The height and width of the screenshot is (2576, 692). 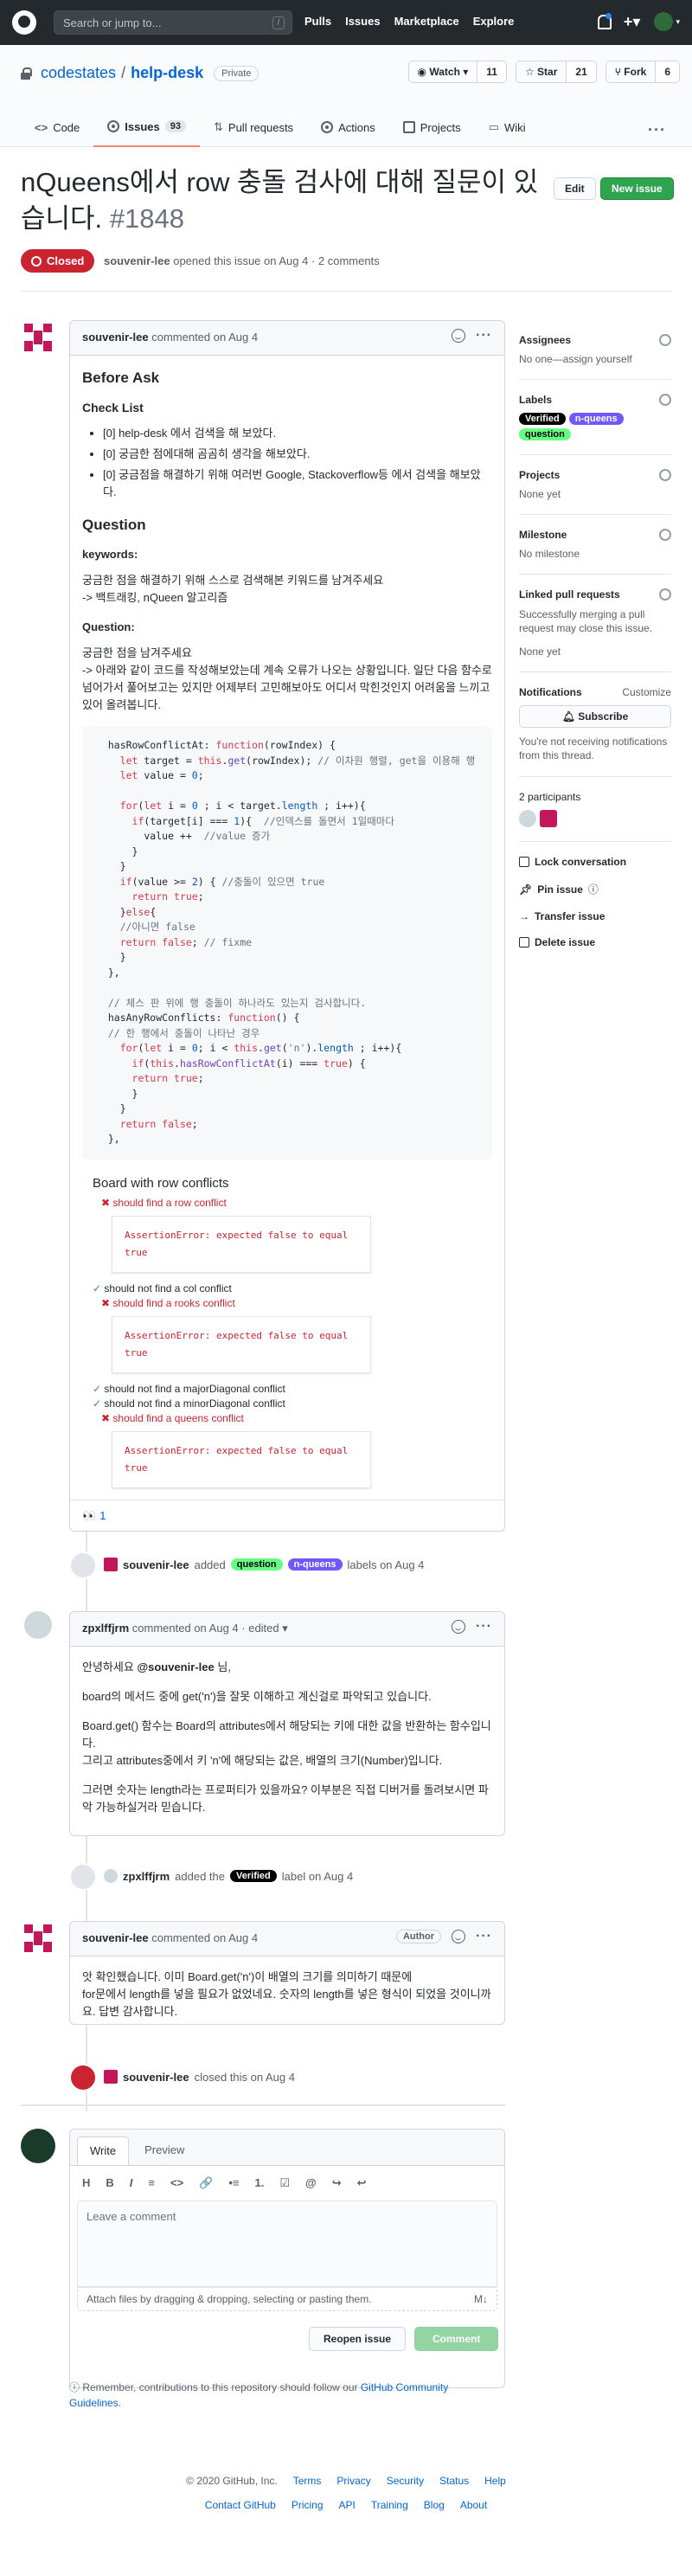 I want to click on eyes-icon: 👀, so click(x=89, y=1516).